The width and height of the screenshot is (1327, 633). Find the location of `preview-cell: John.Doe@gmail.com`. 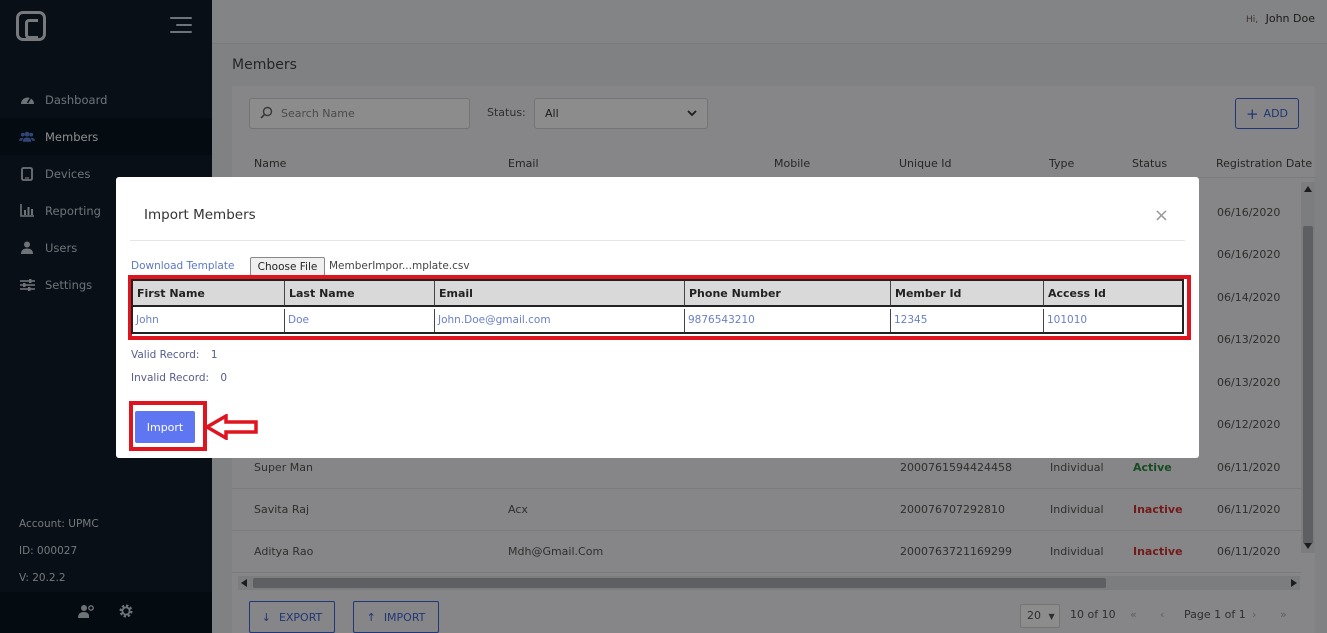

preview-cell: John.Doe@gmail.com is located at coordinates (560, 320).